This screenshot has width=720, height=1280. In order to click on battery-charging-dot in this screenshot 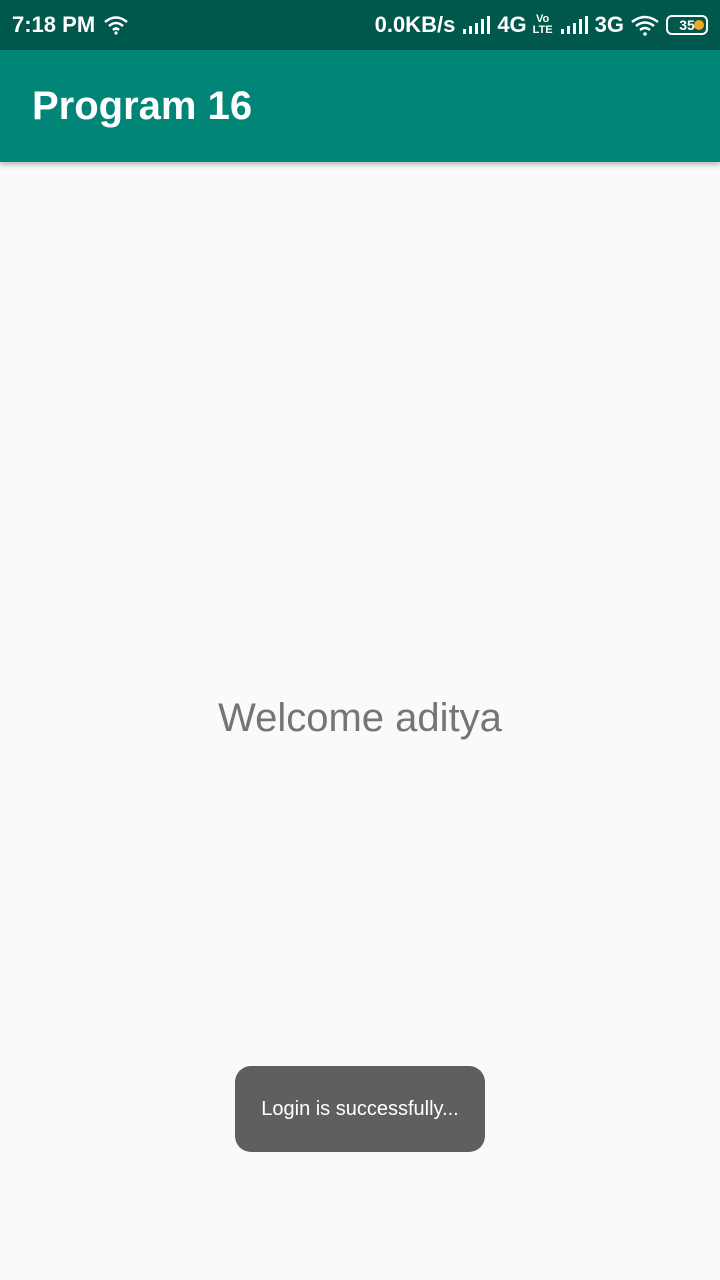, I will do `click(699, 25)`.